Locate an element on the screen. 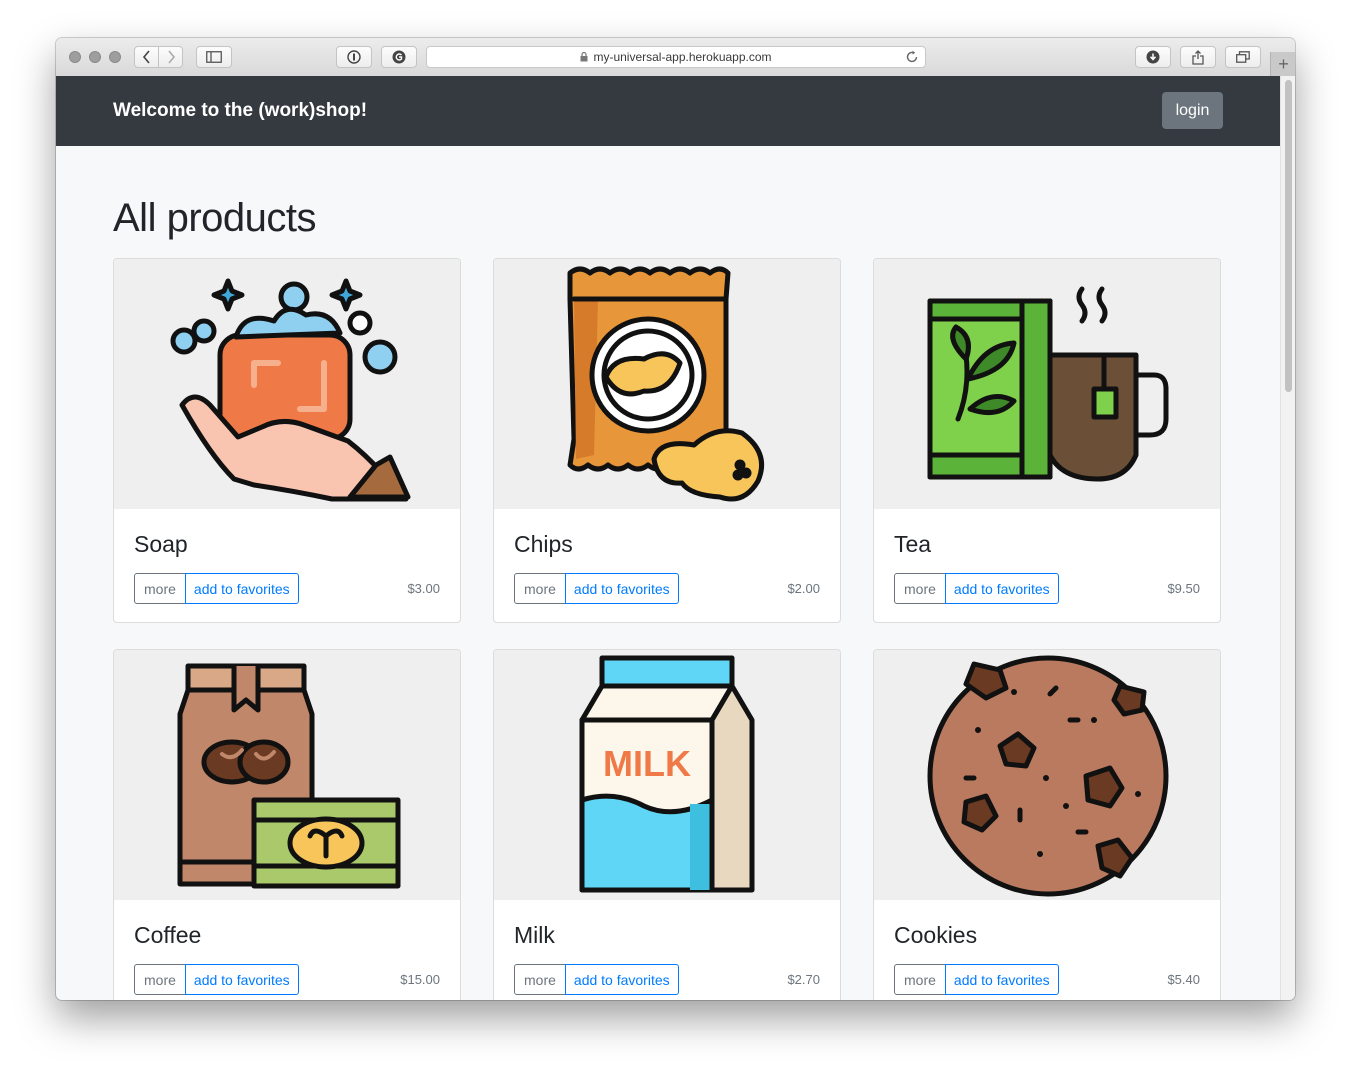 The image size is (1351, 1075). product-card: Cookies more add to favorites $5.40 is located at coordinates (1047, 824).